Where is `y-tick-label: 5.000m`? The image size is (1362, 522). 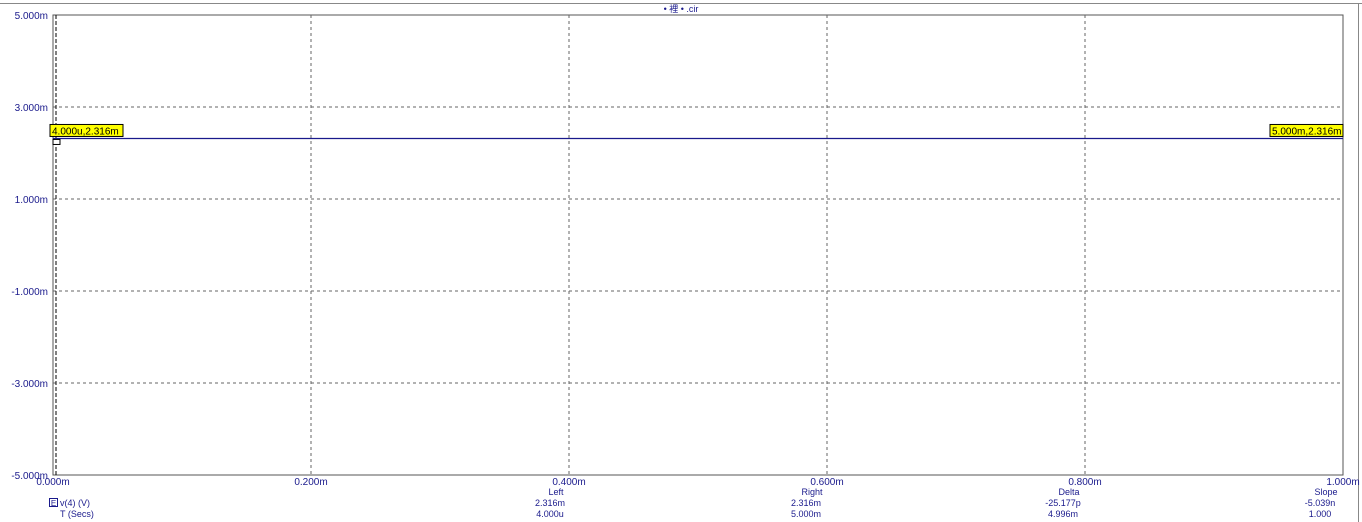
y-tick-label: 5.000m is located at coordinates (31, 16).